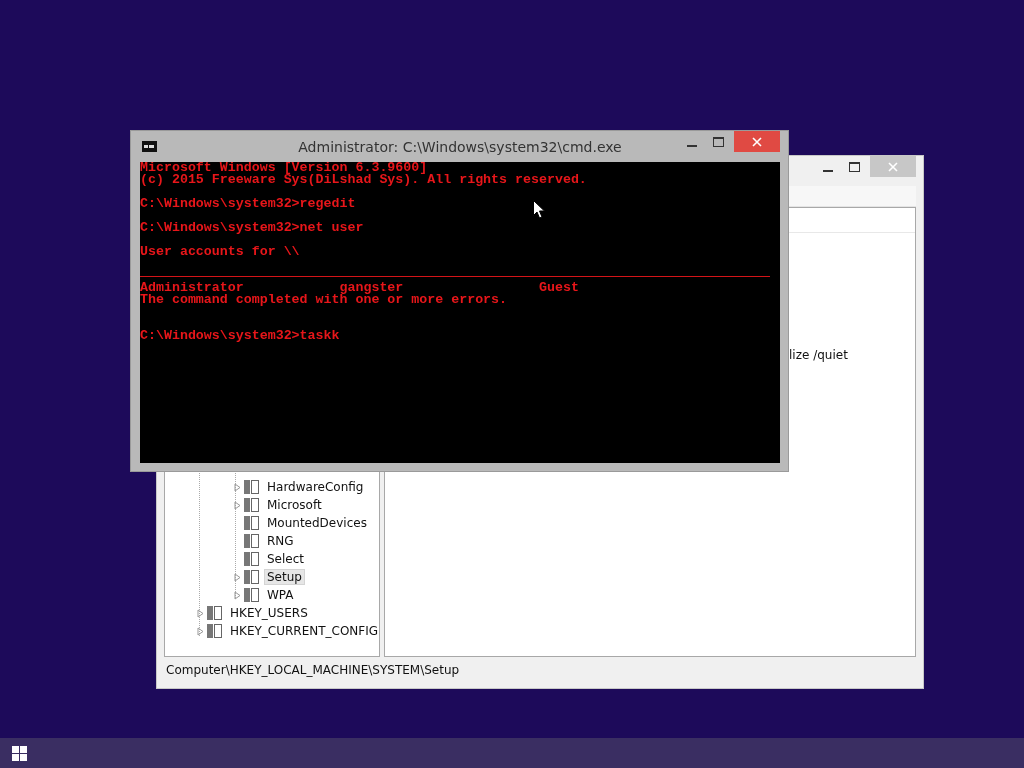 This screenshot has width=1024, height=768. Describe the element at coordinates (559, 288) in the screenshot. I see `console-column-text: Guest` at that location.